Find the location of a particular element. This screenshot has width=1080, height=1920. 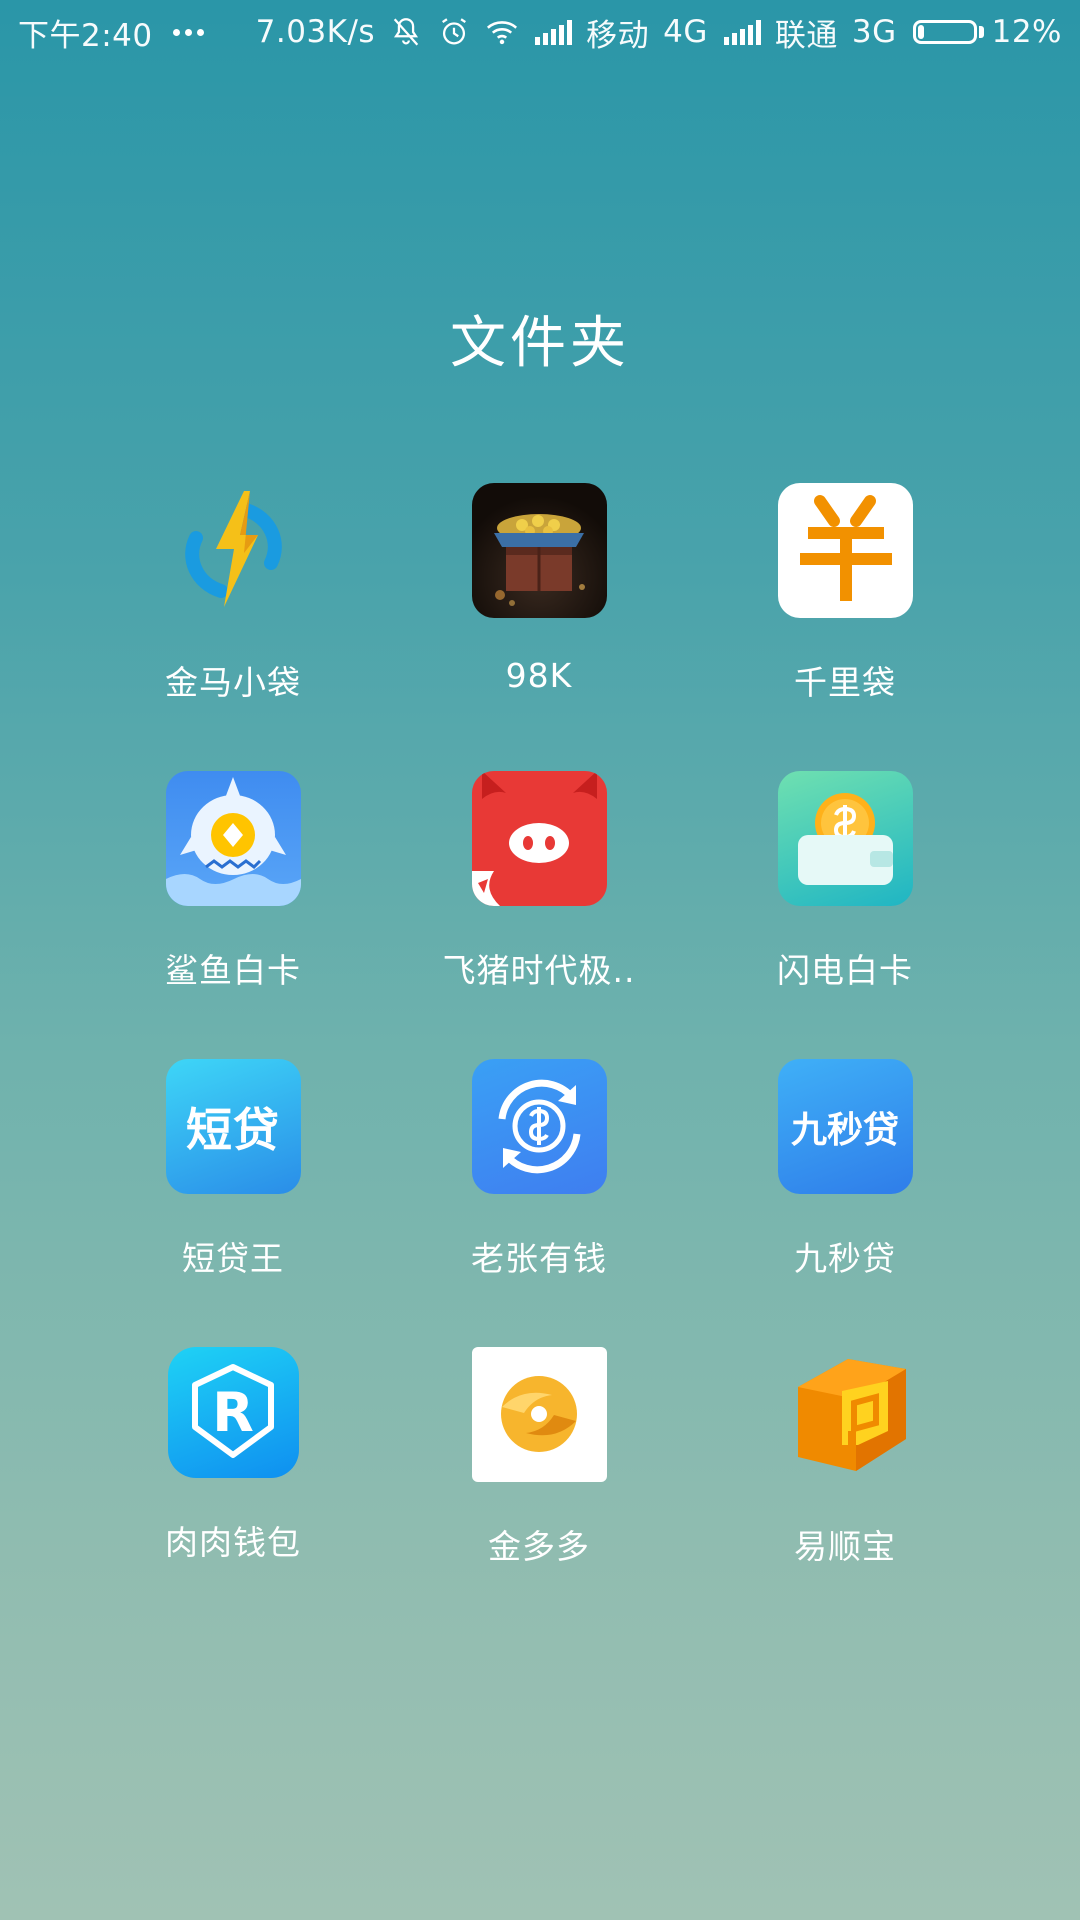

logo-text: R is located at coordinates (233, 1412).